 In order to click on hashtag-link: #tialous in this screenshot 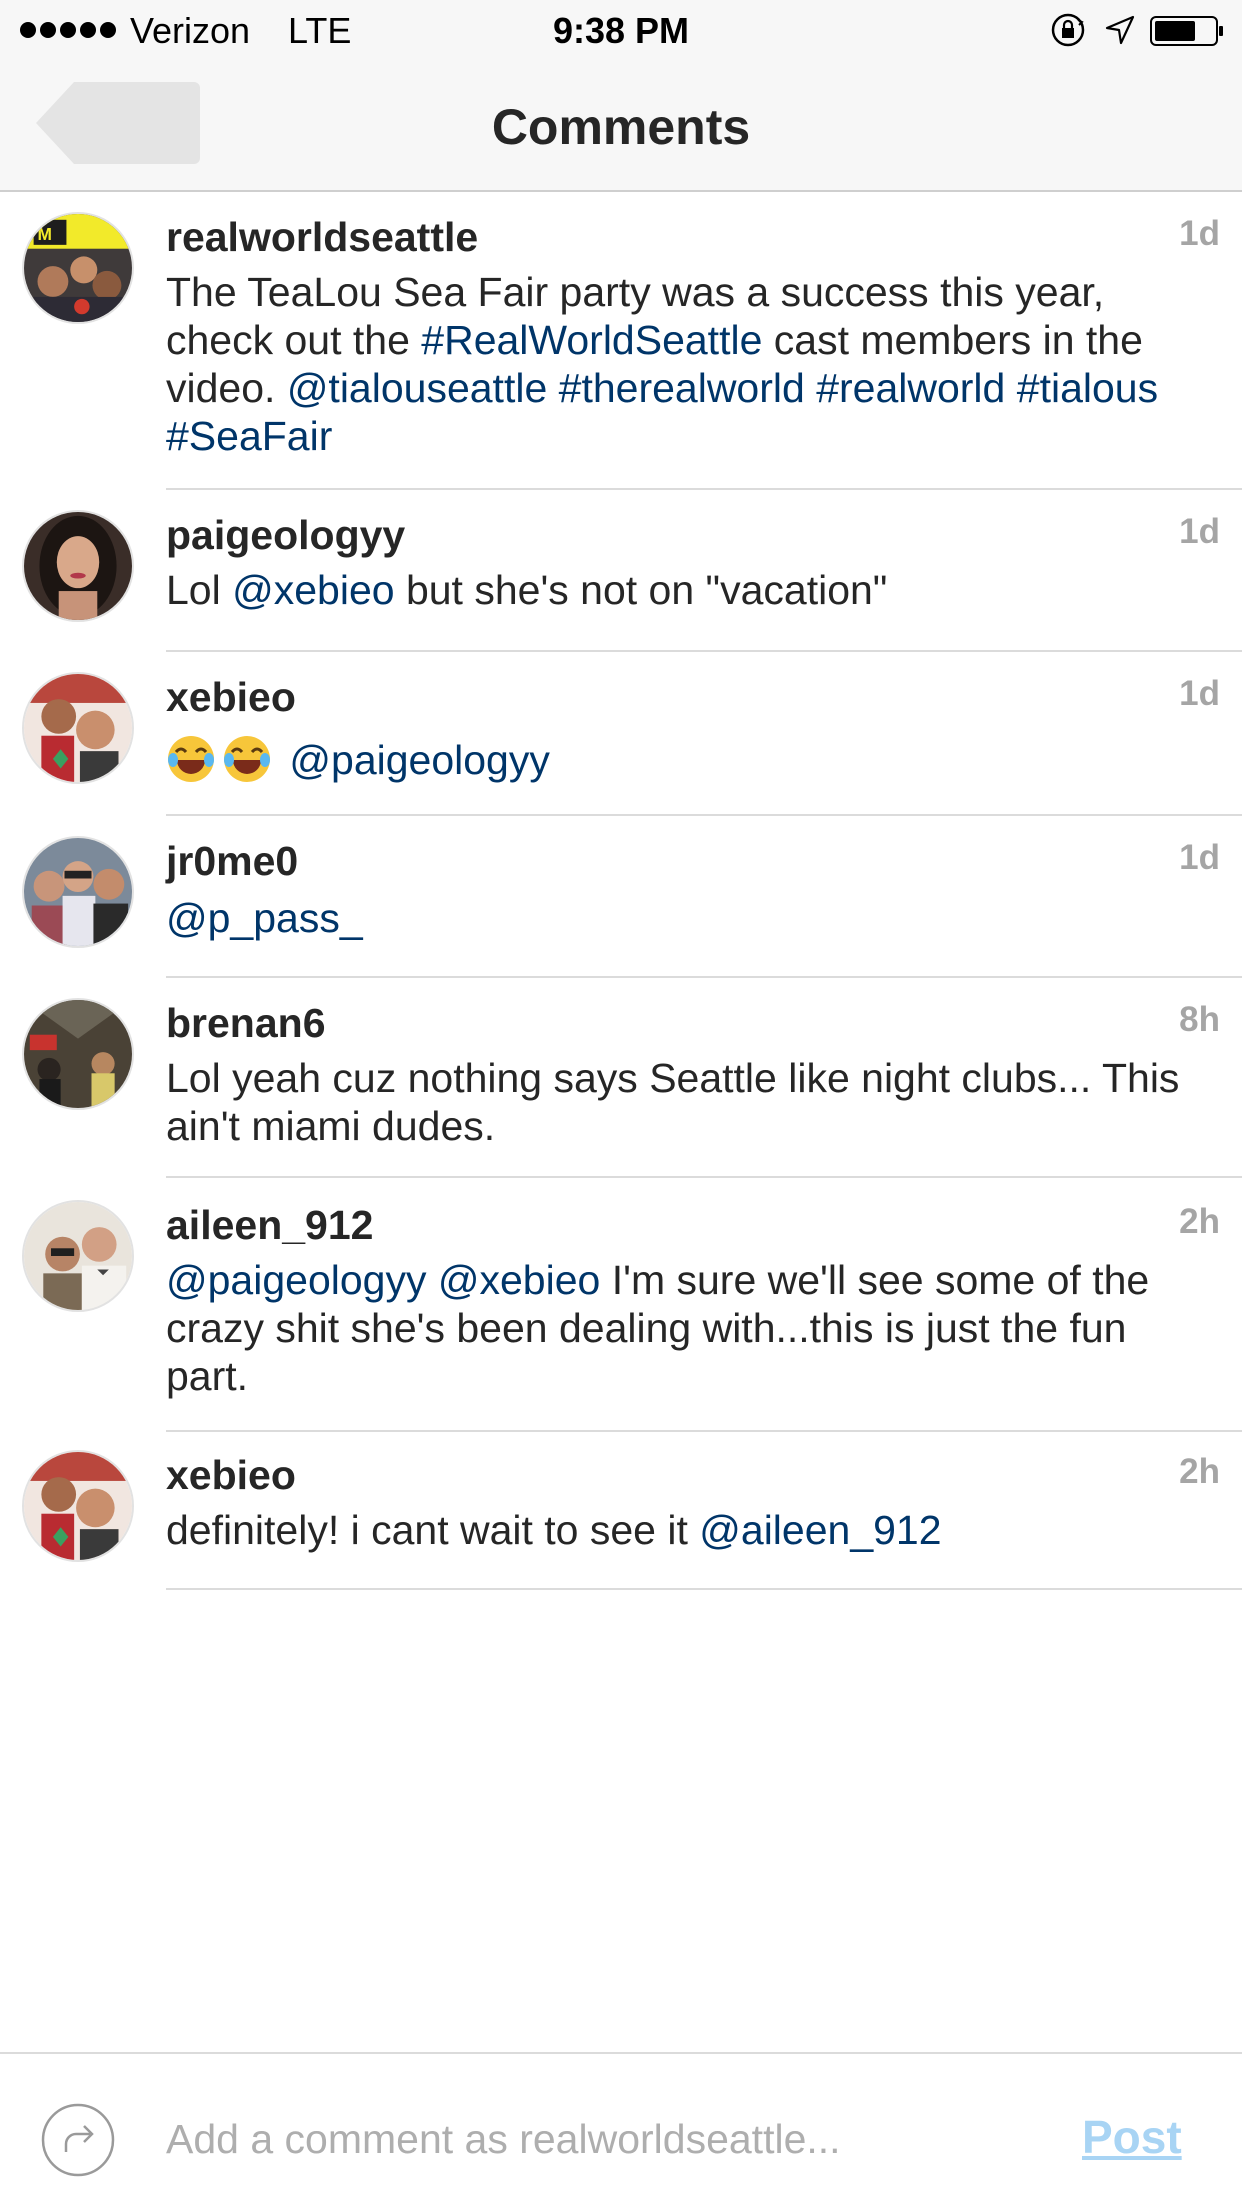, I will do `click(1087, 388)`.